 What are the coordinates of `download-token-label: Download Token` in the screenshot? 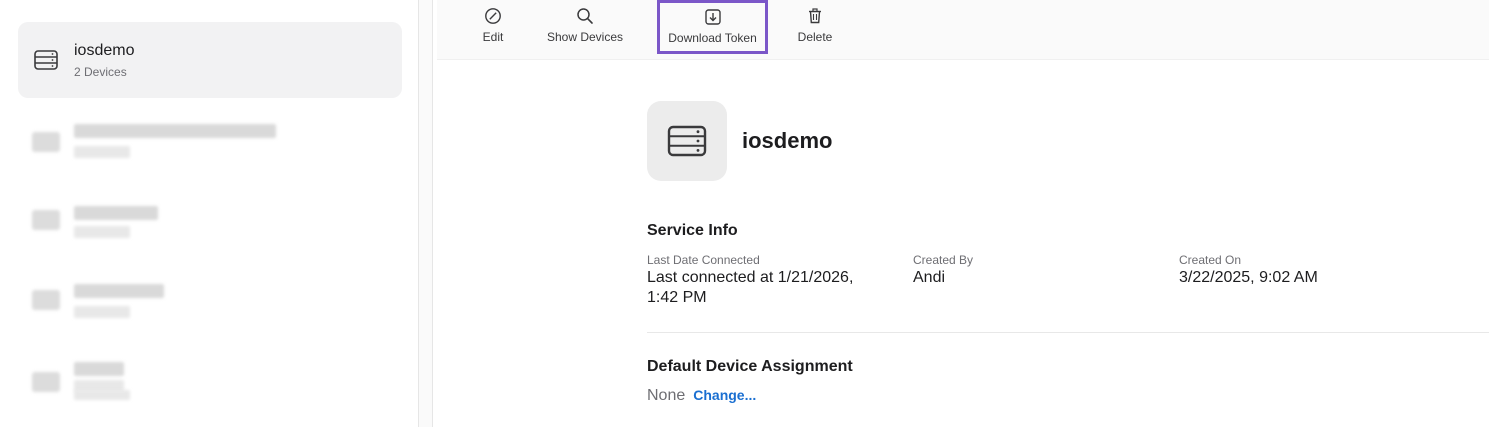 It's located at (712, 38).